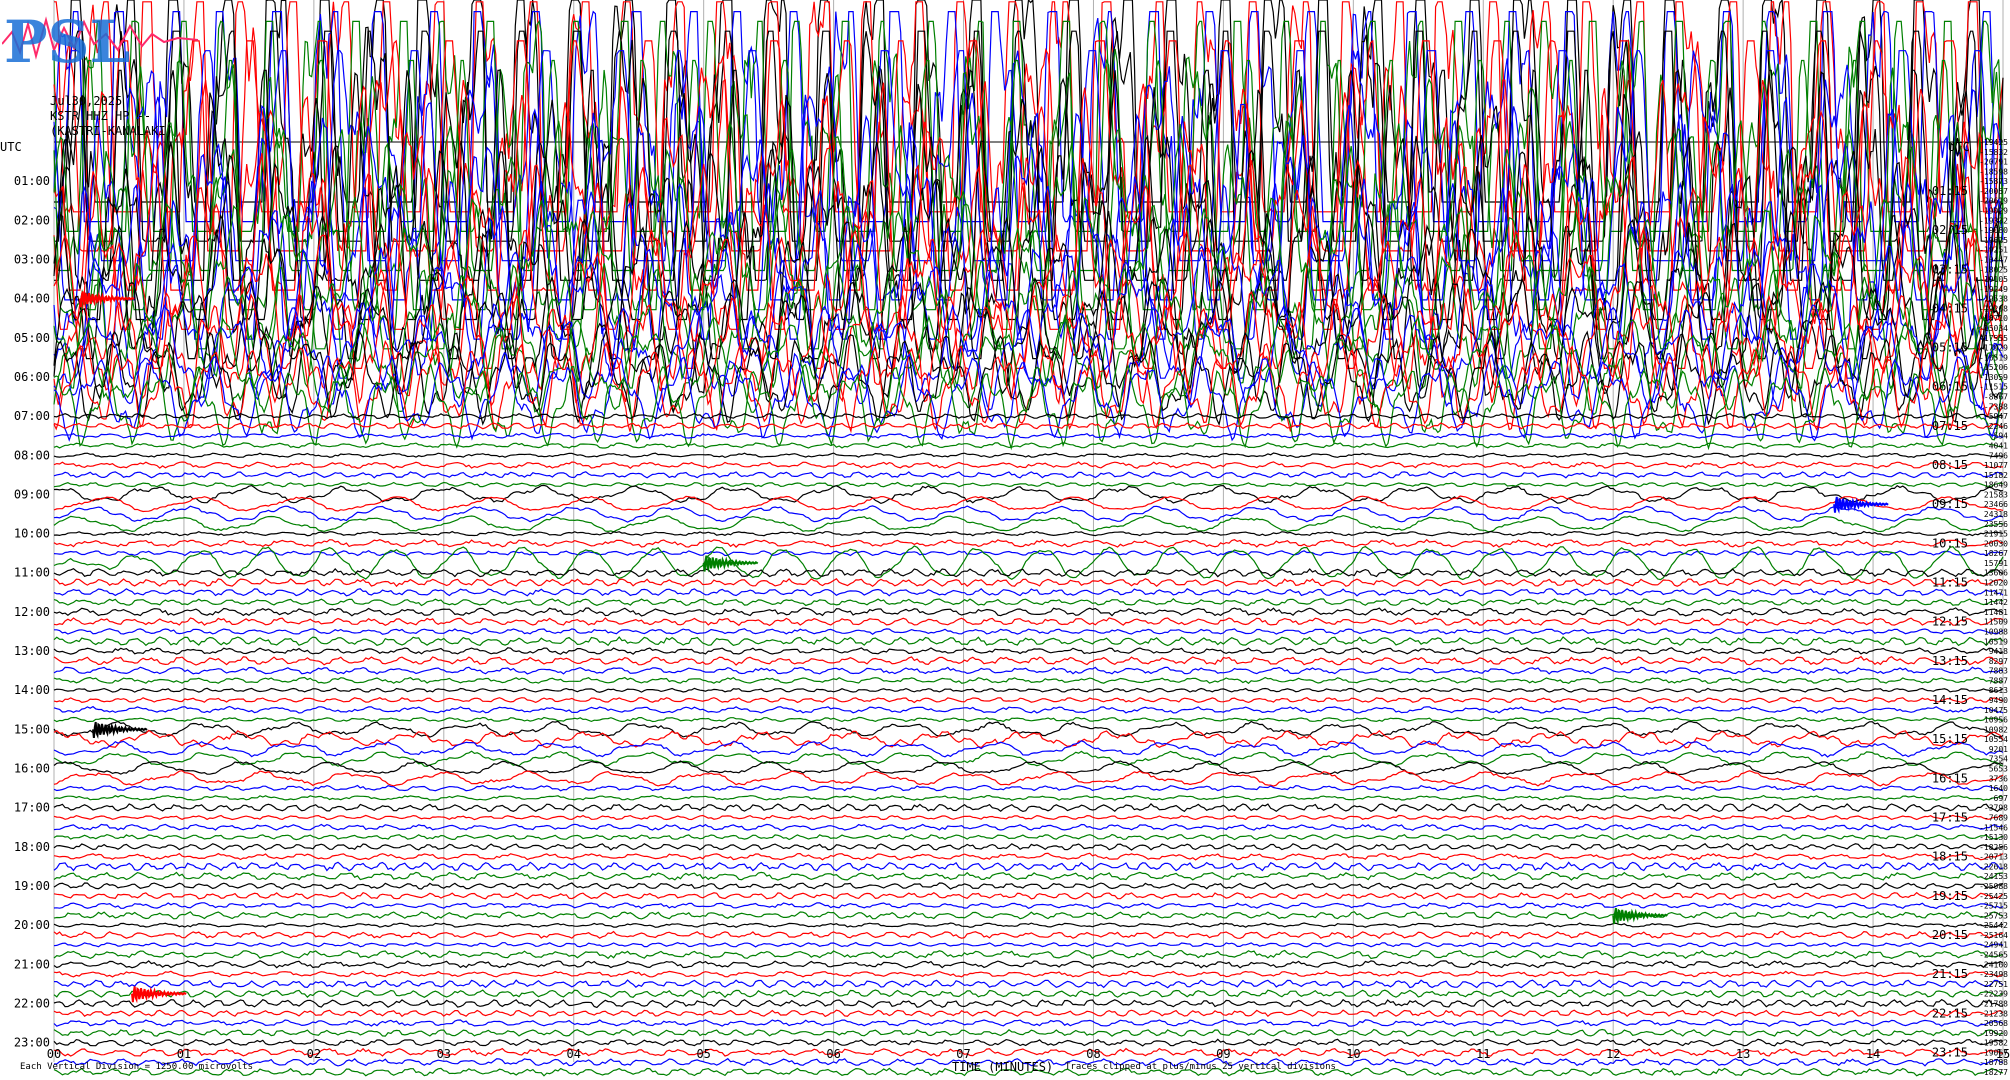 The image size is (2010, 1080). What do you see at coordinates (444, 1054) in the screenshot?
I see `x-tick-label-3: 03` at bounding box center [444, 1054].